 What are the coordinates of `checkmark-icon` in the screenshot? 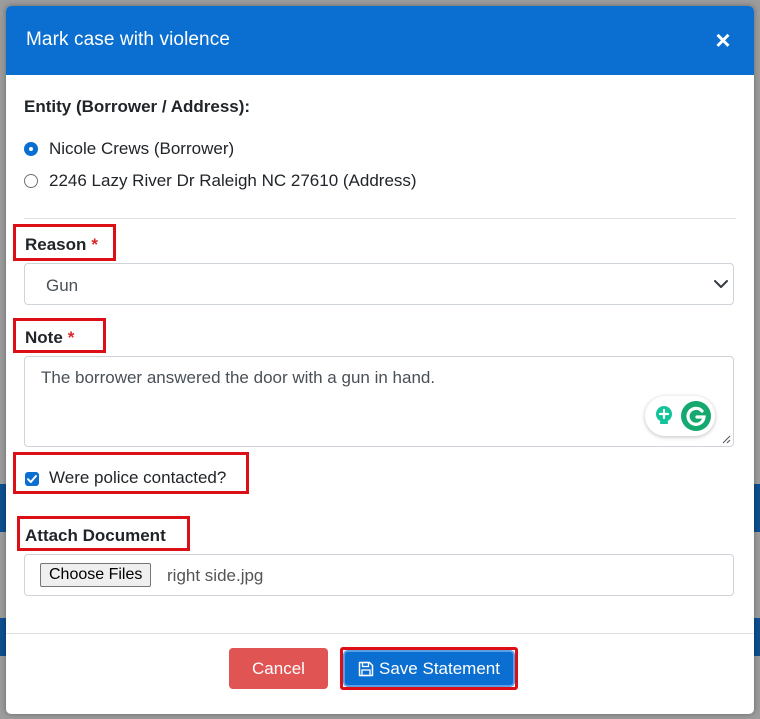 It's located at (32, 479).